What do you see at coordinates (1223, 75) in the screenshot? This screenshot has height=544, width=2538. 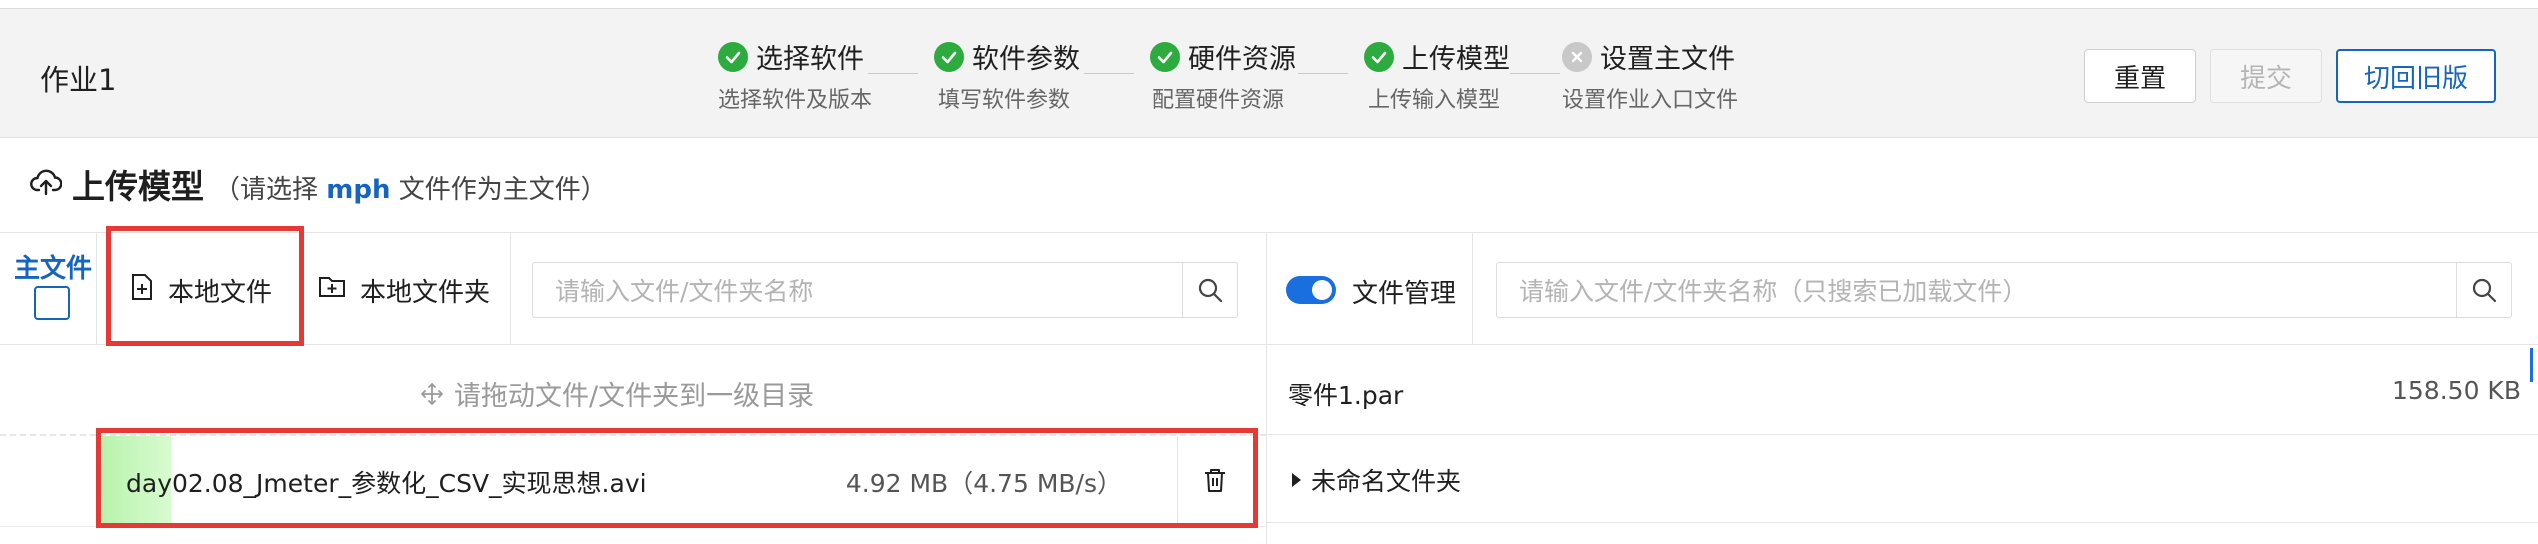 I see `step-hardware: 硬件资源 配置硬件资源` at bounding box center [1223, 75].